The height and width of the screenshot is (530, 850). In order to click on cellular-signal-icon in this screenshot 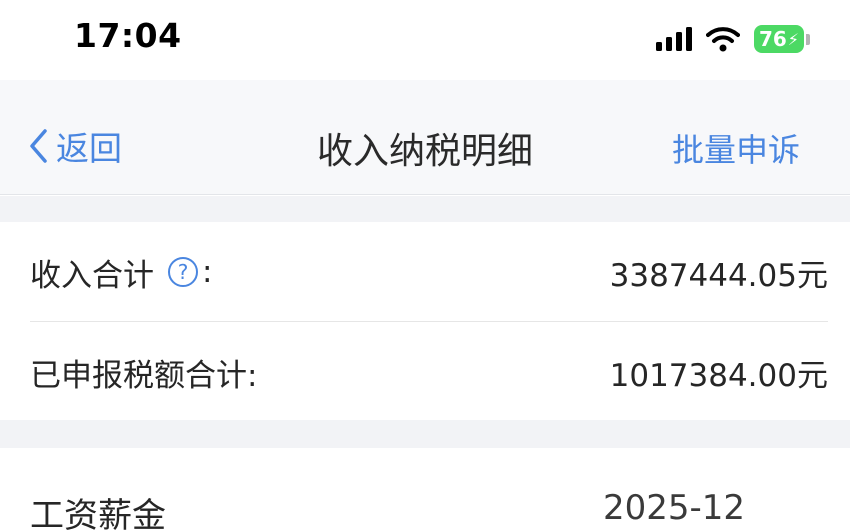, I will do `click(674, 39)`.